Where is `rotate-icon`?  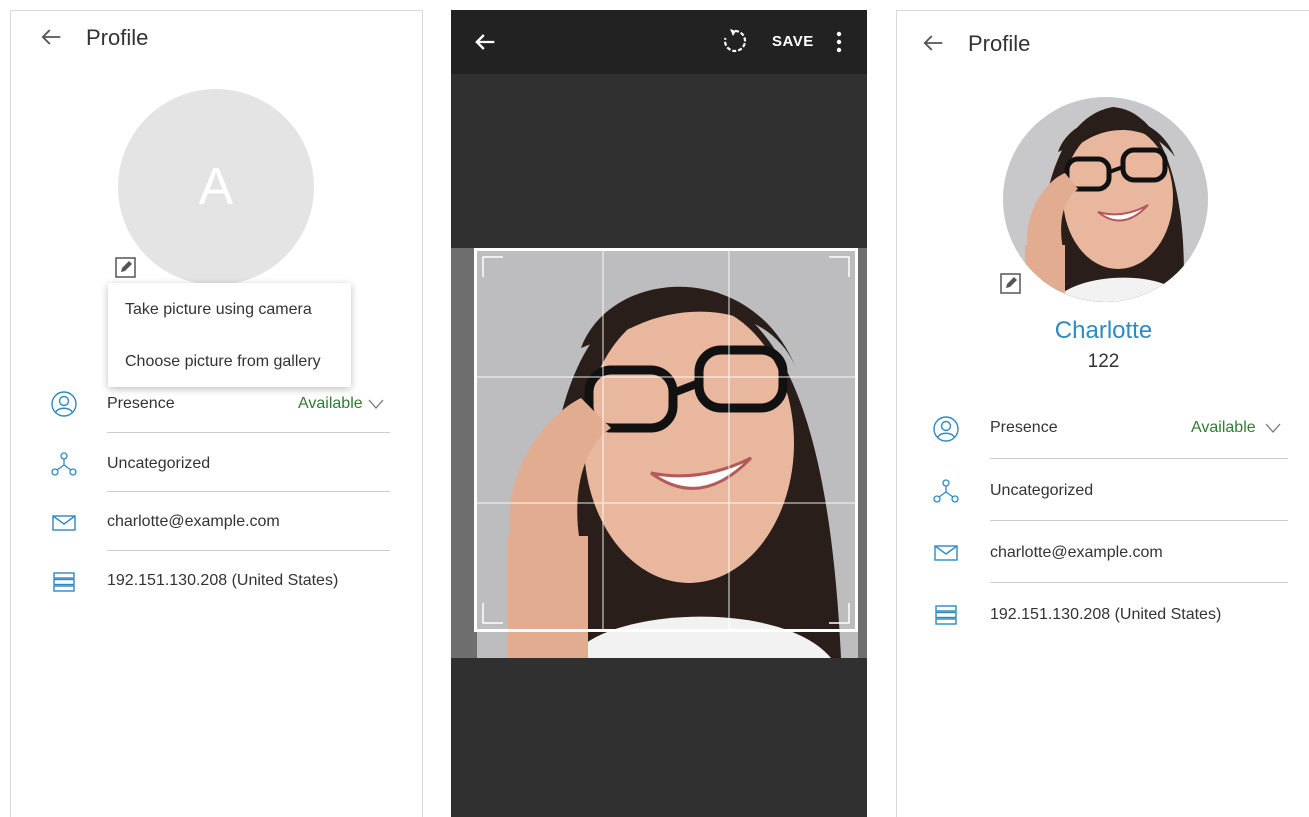
rotate-icon is located at coordinates (735, 41).